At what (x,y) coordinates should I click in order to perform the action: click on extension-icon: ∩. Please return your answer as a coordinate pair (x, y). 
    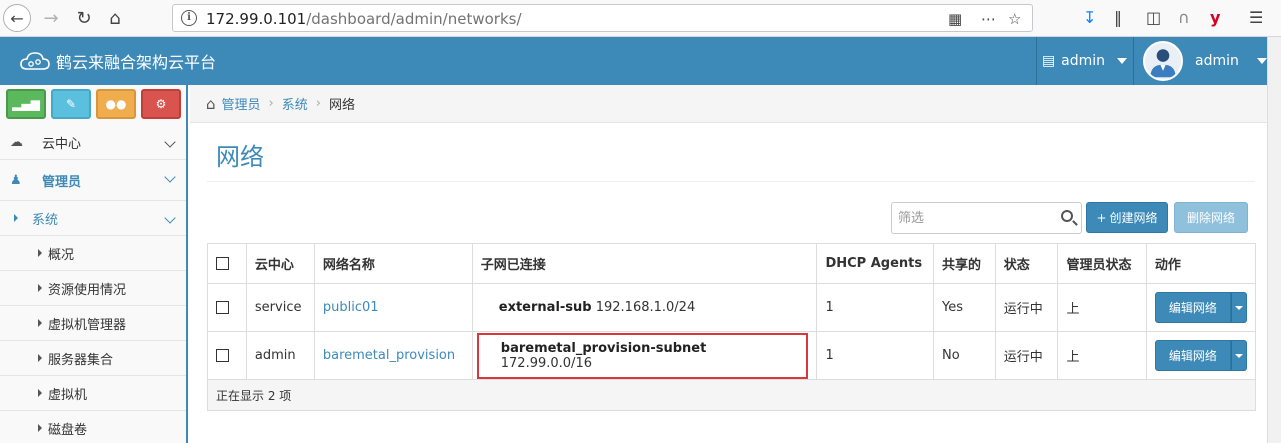
    Looking at the image, I should click on (1184, 17).